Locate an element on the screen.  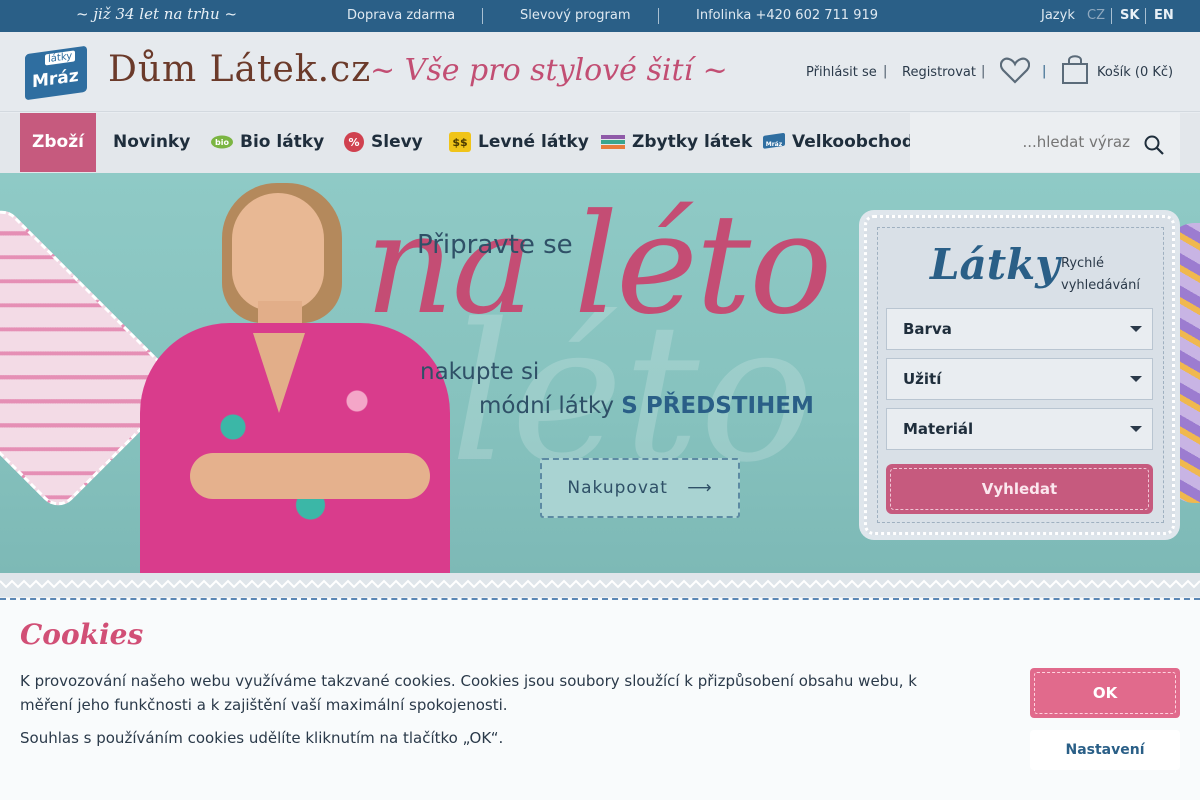
arrow-right-icon: ⟶ is located at coordinates (700, 488).